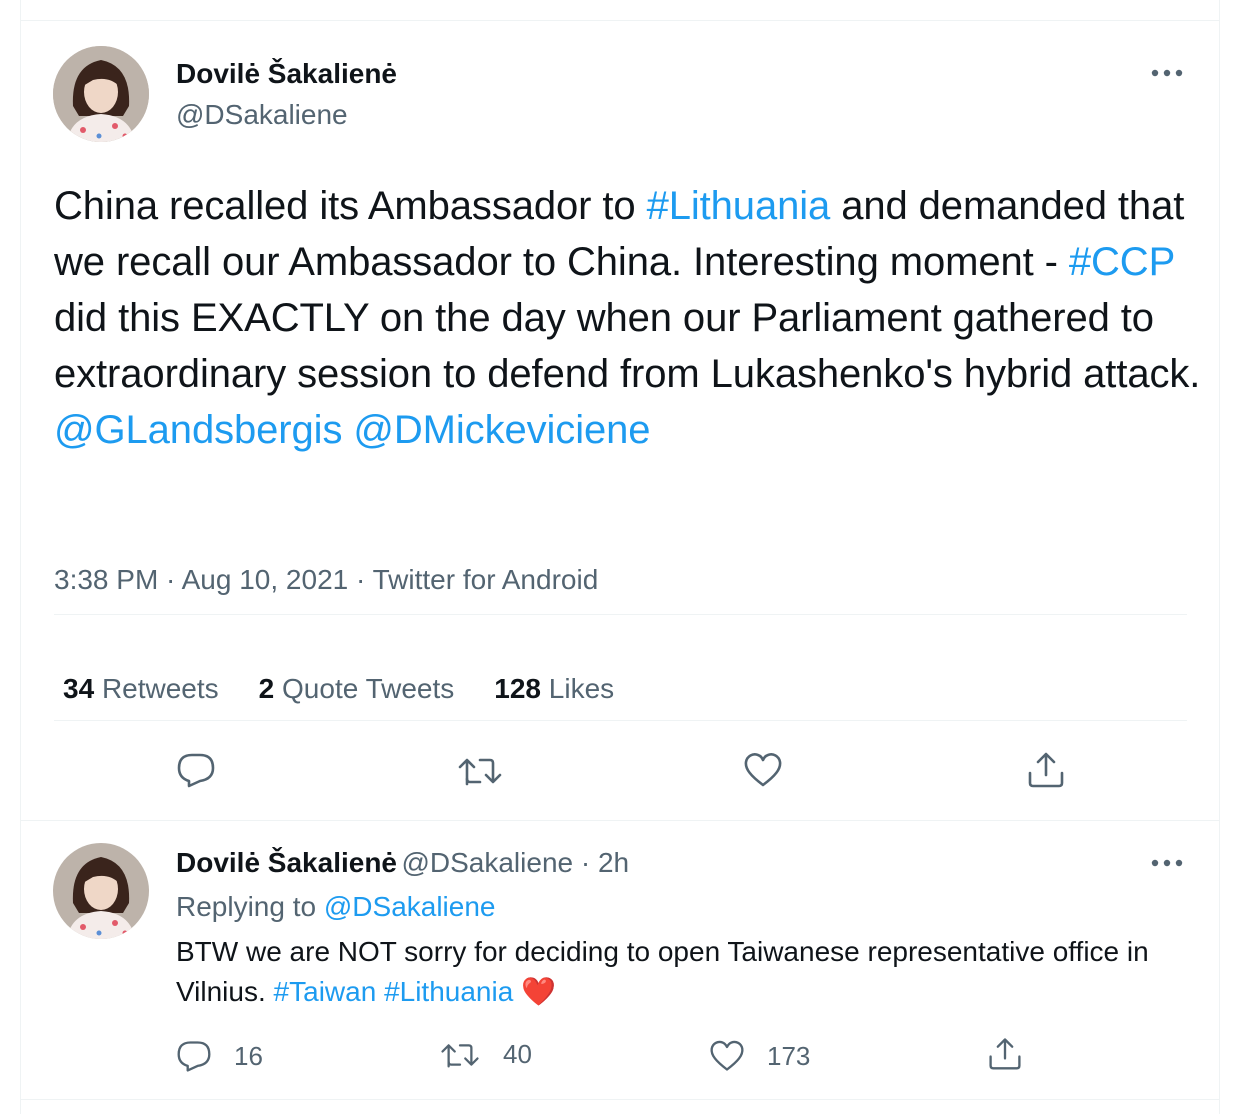  What do you see at coordinates (485, 1054) in the screenshot?
I see `retweet-button: 40` at bounding box center [485, 1054].